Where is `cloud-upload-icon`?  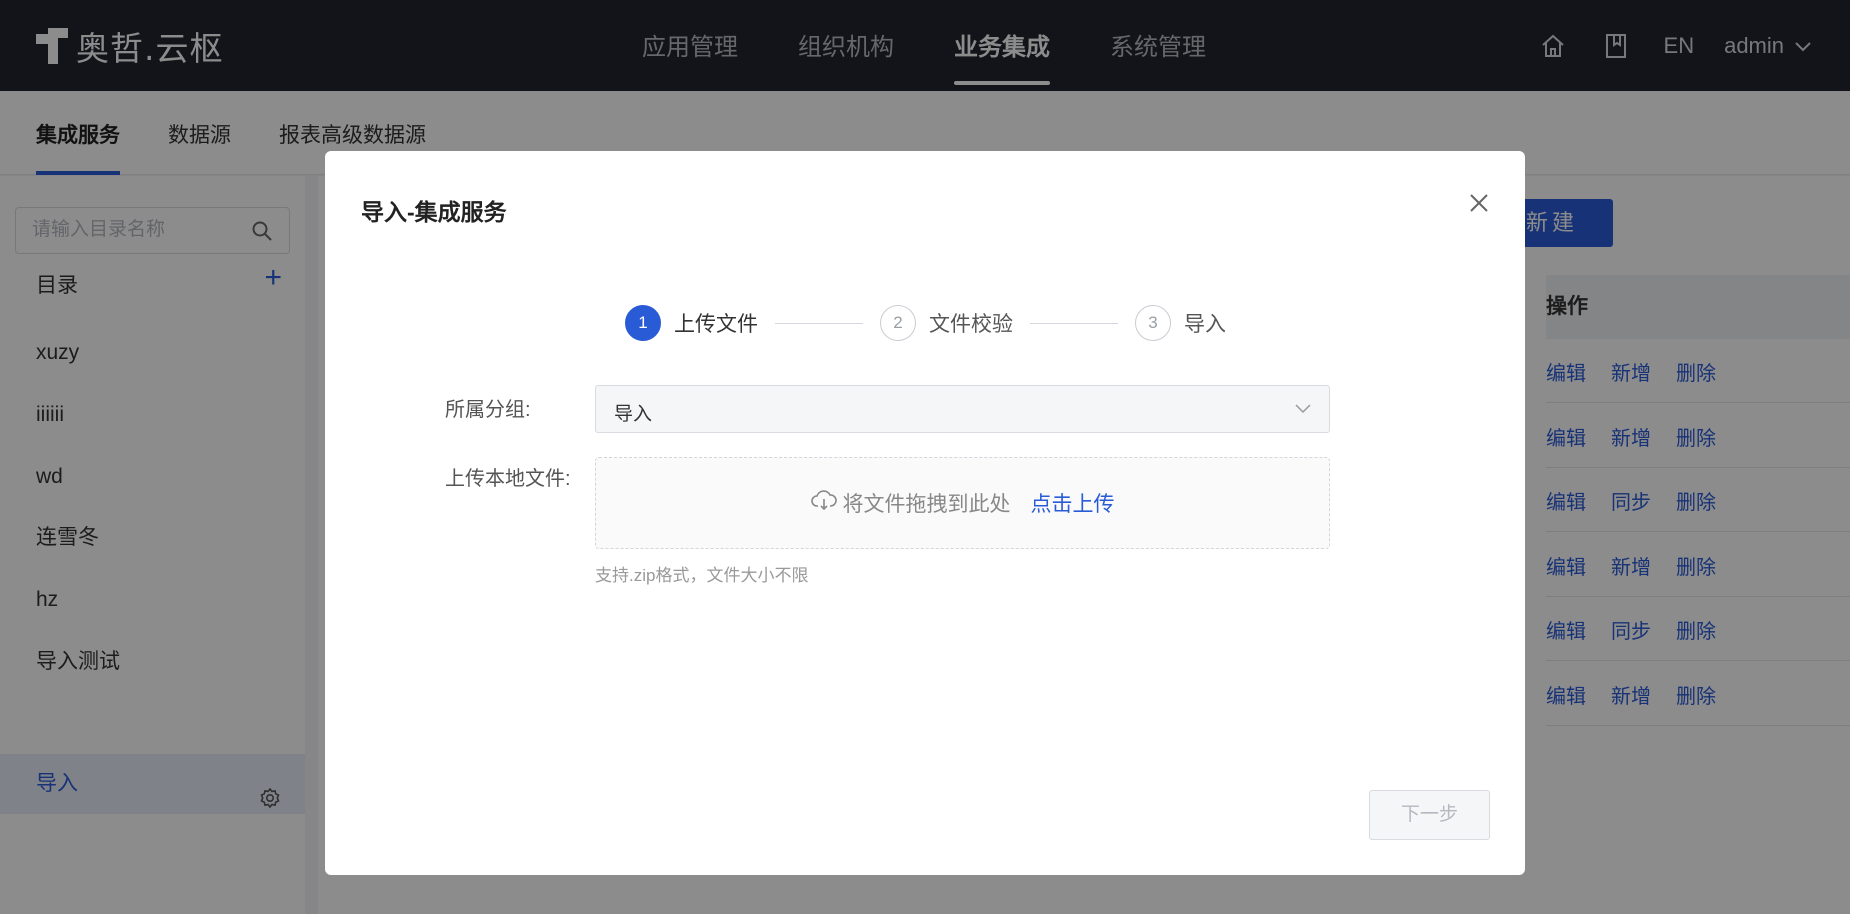 cloud-upload-icon is located at coordinates (823, 503).